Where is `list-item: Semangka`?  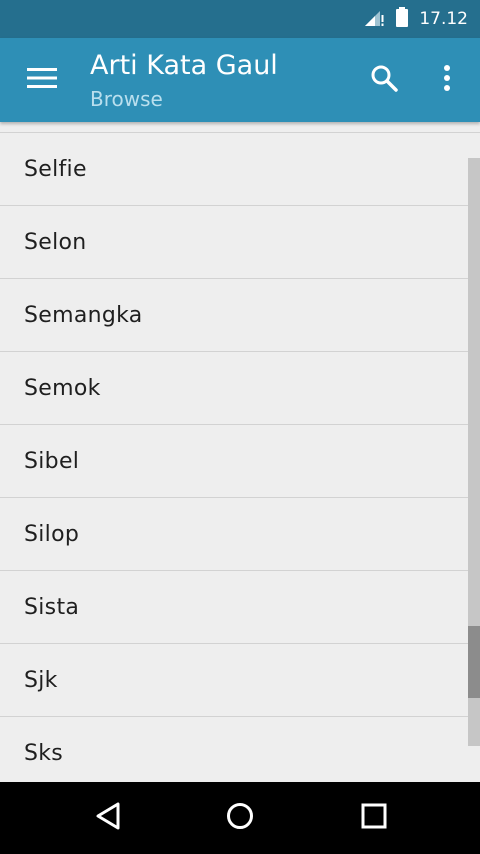
list-item: Semangka is located at coordinates (240, 315).